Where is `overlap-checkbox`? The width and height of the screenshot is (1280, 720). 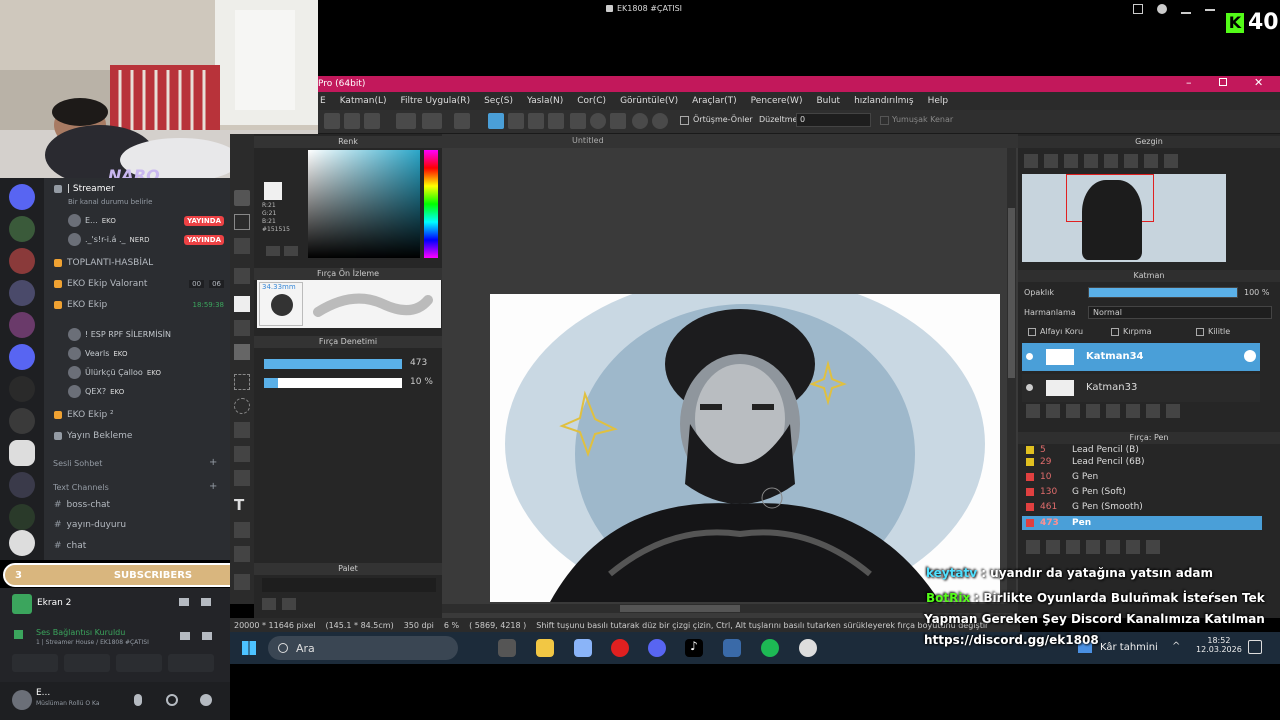 overlap-checkbox is located at coordinates (684, 120).